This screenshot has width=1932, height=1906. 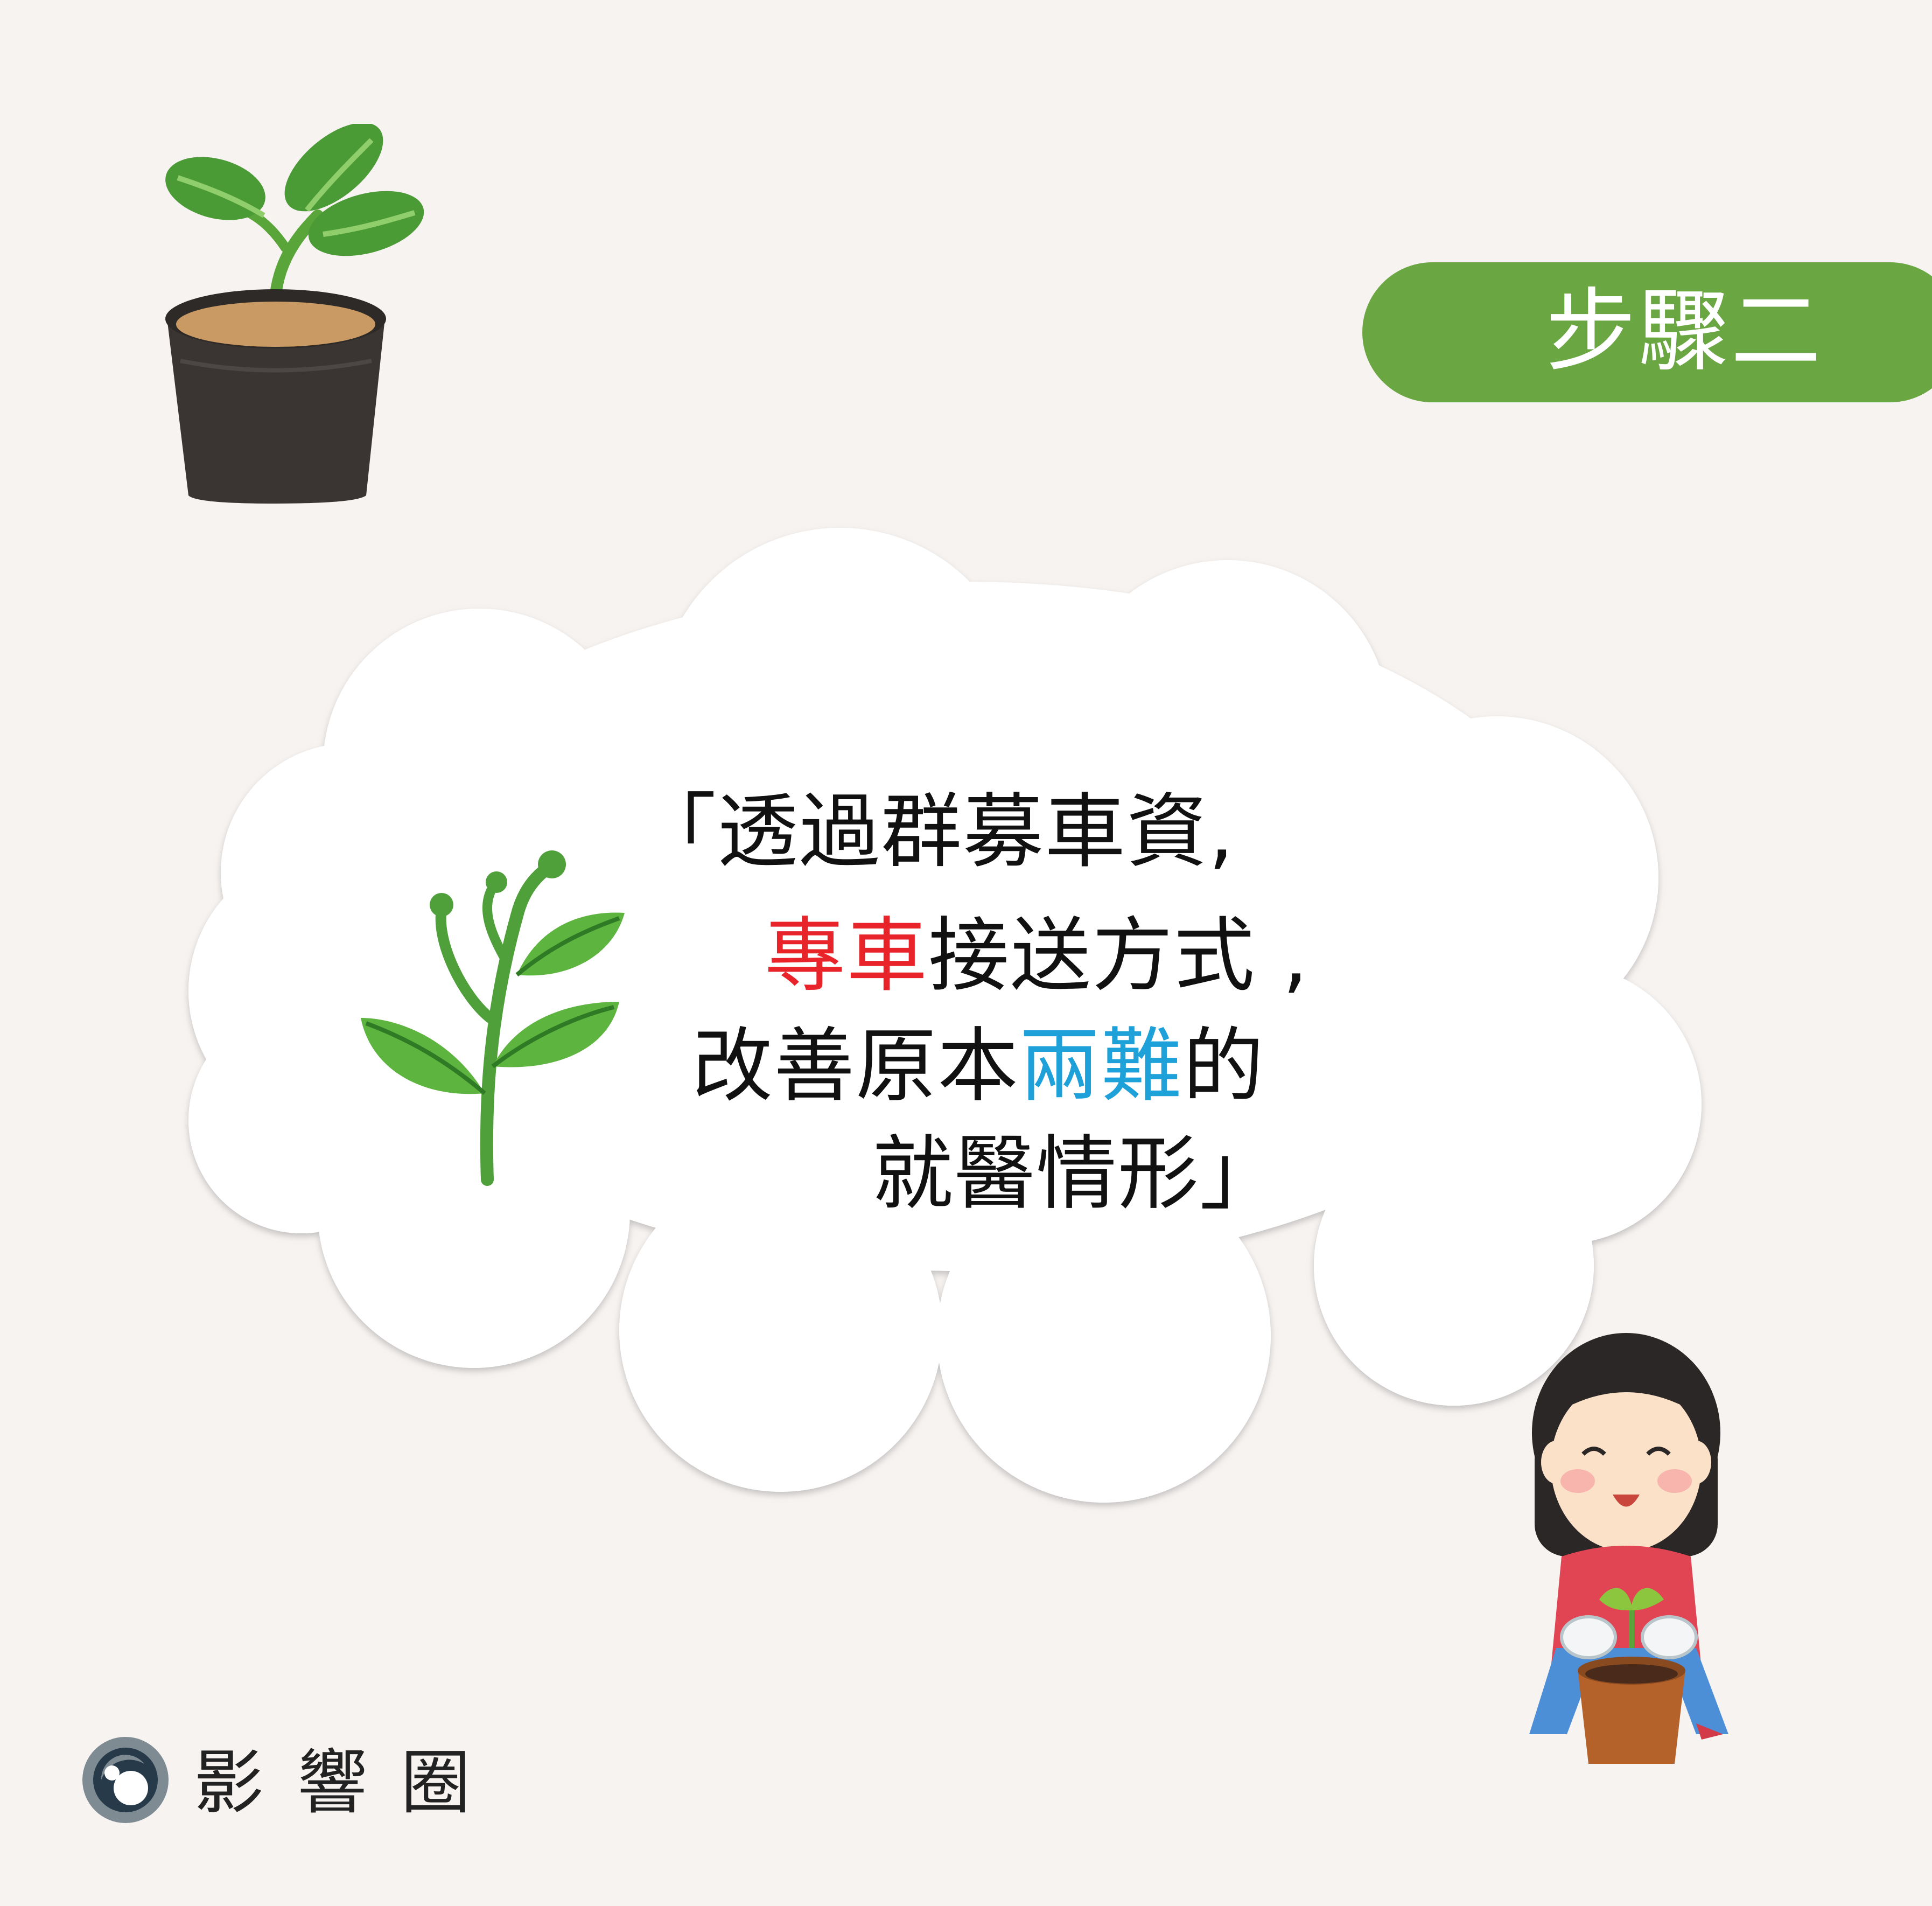 I want to click on quote-line-3-start: 改善原本, so click(x=856, y=1066).